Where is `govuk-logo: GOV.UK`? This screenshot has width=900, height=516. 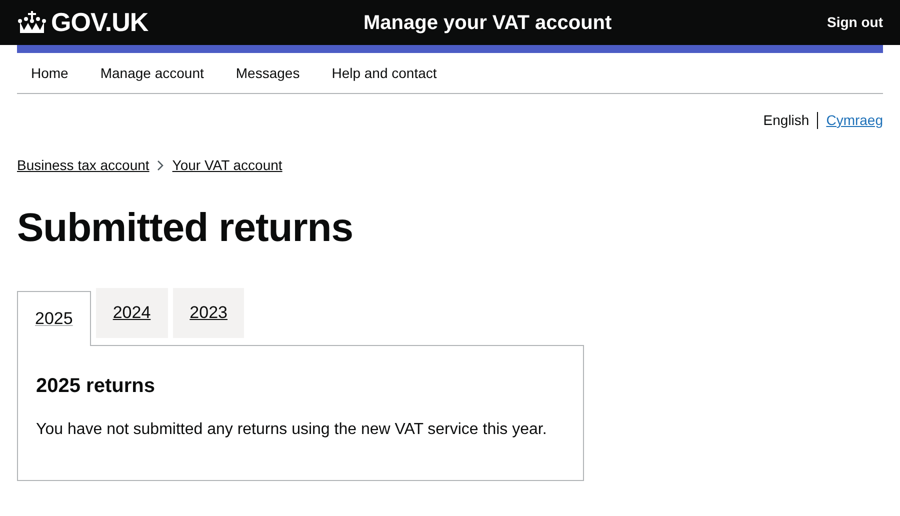 govuk-logo: GOV.UK is located at coordinates (82, 22).